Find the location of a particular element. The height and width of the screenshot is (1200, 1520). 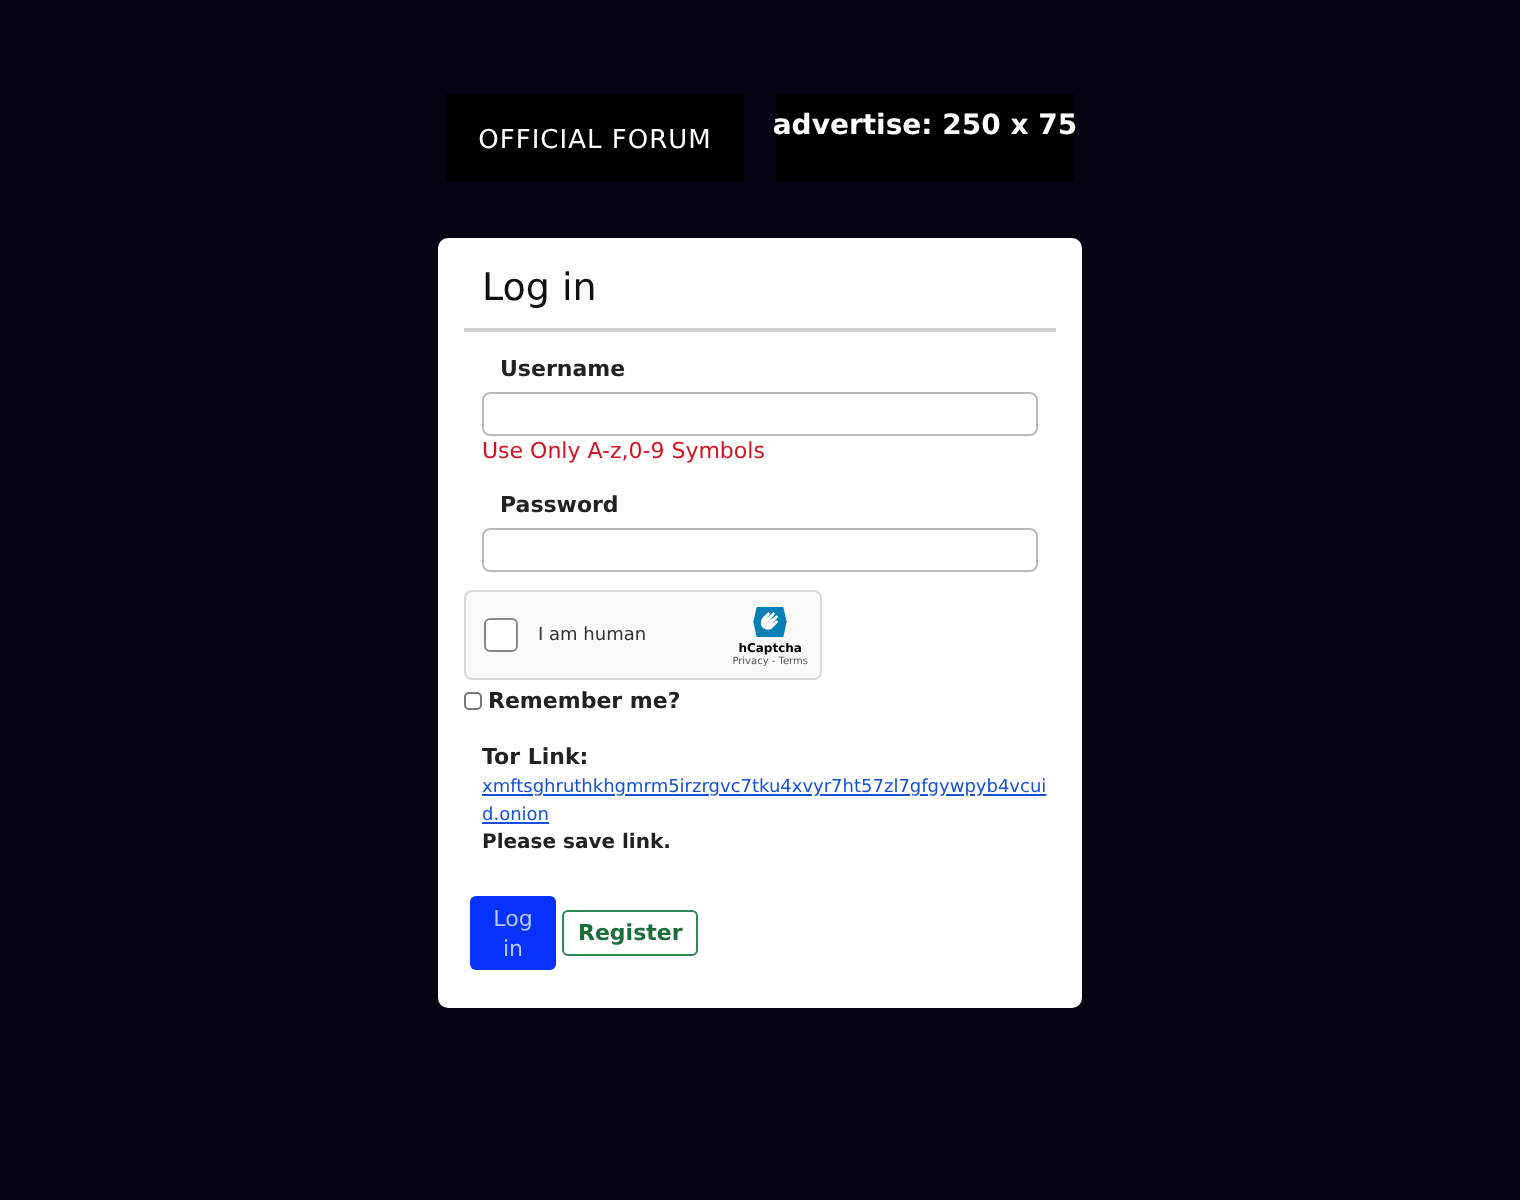

ad-banner: advertise: 250 x 75 is located at coordinates (925, 138).